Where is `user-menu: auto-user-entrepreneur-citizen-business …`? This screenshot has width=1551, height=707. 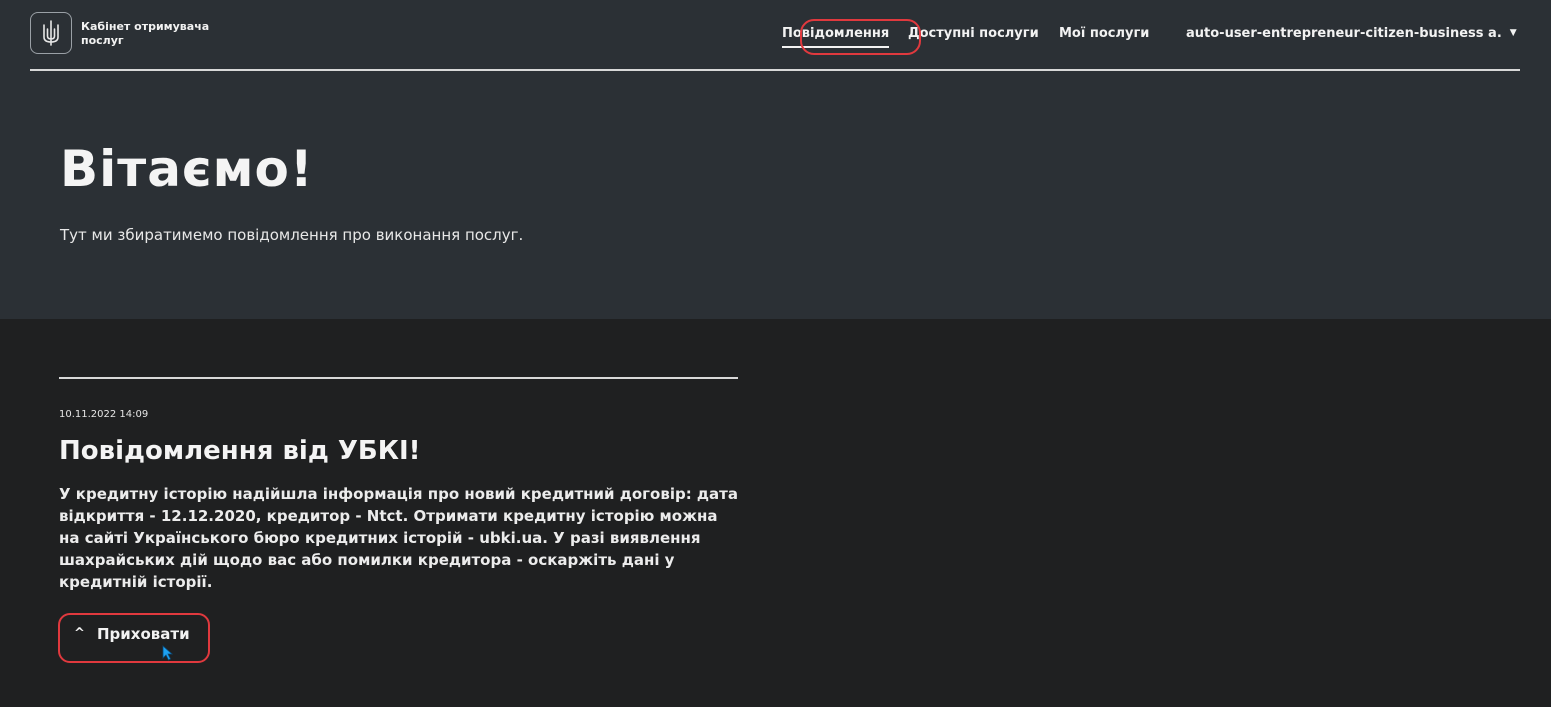
user-menu: auto-user-entrepreneur-citizen-business … is located at coordinates (1351, 33).